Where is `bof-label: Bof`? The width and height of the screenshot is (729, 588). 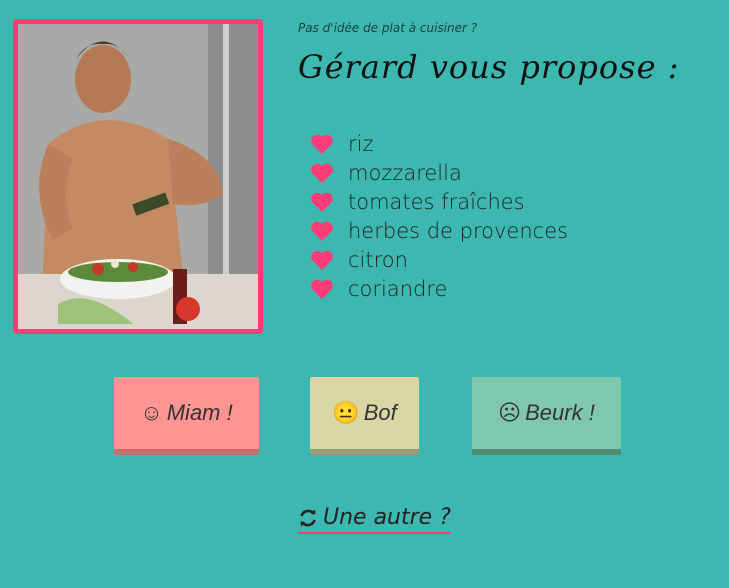 bof-label: Bof is located at coordinates (380, 412).